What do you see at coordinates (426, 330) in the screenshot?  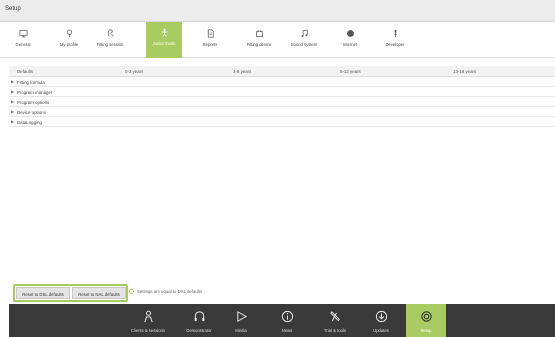 I see `nav-label: Setup` at bounding box center [426, 330].